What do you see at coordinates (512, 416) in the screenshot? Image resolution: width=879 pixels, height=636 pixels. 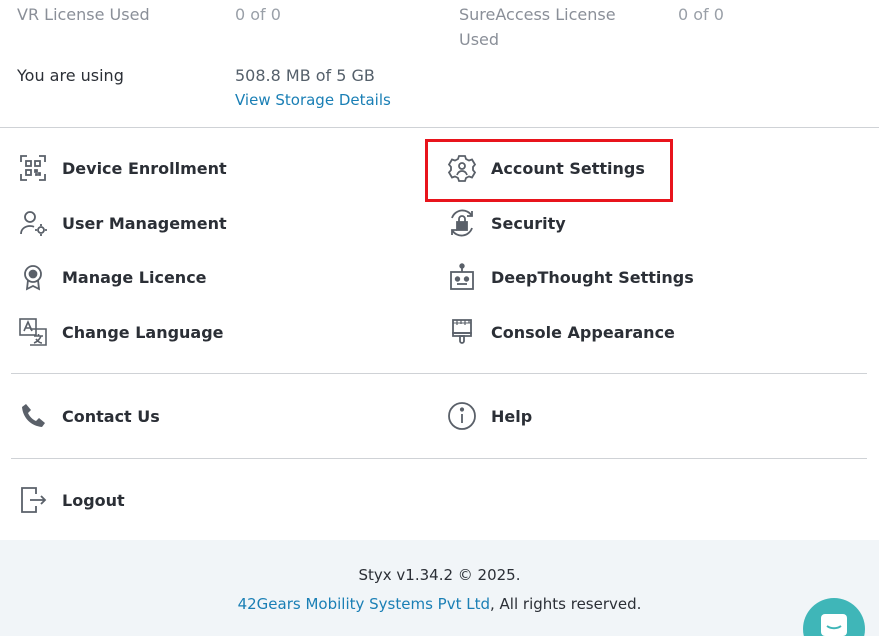 I see `menu-help-label: Help` at bounding box center [512, 416].